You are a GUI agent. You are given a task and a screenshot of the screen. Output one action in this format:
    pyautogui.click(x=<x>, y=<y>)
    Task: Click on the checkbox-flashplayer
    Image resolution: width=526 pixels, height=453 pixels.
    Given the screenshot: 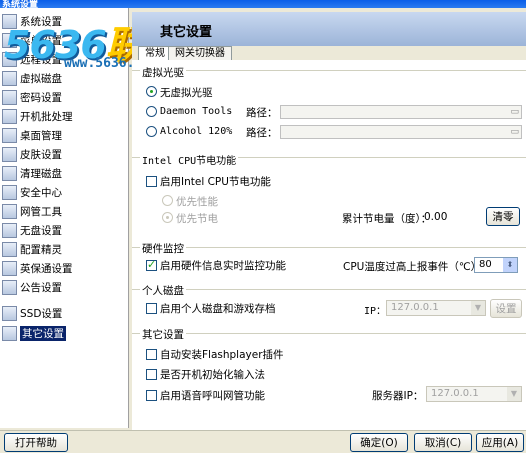 What is the action you would take?
    pyautogui.click(x=151, y=354)
    